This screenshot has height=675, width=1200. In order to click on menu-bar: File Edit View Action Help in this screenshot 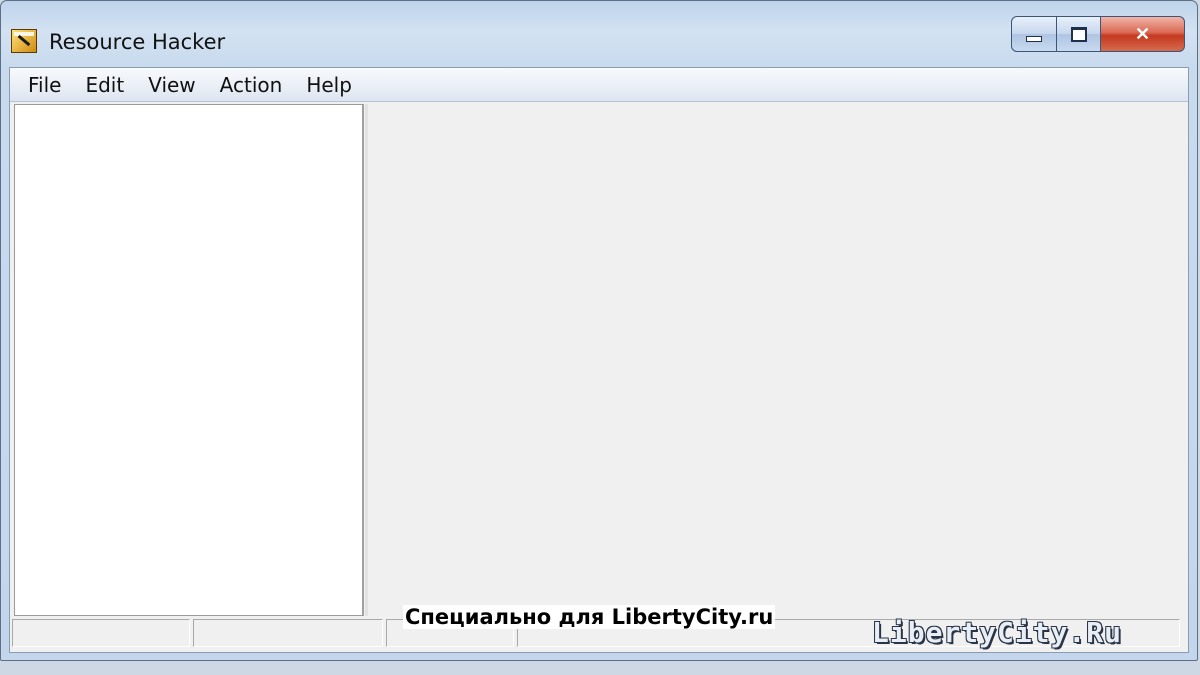, I will do `click(599, 85)`.